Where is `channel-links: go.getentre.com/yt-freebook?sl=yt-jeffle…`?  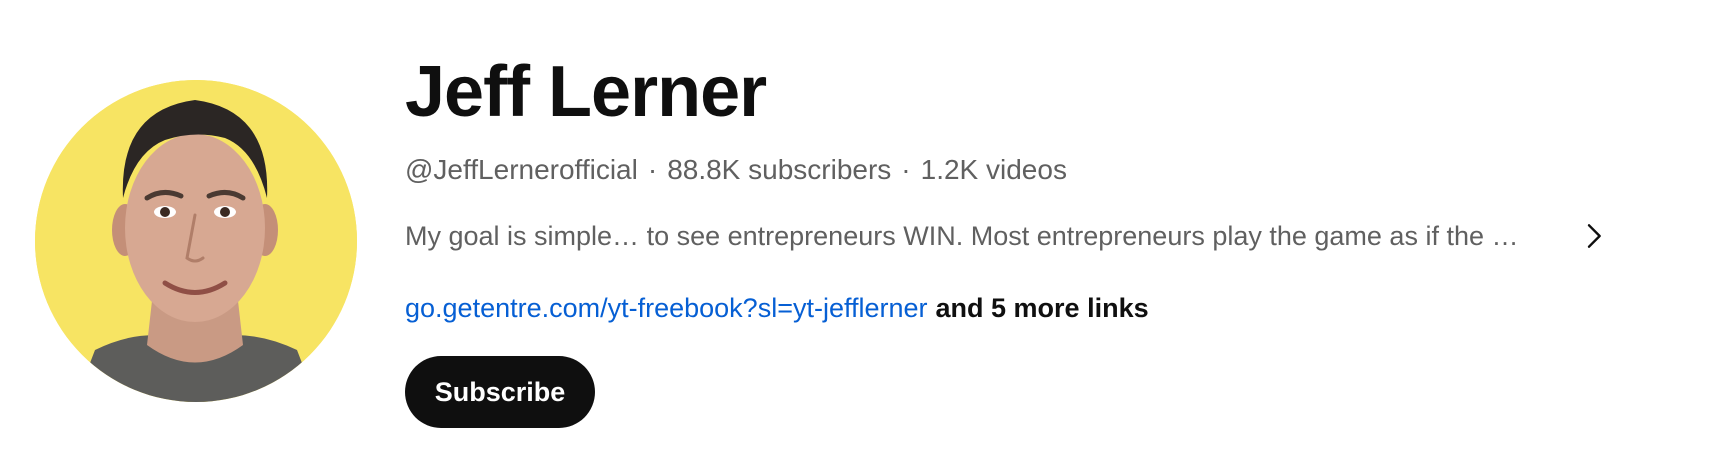
channel-links: go.getentre.com/yt-freebook?sl=yt-jeffle… is located at coordinates (777, 308).